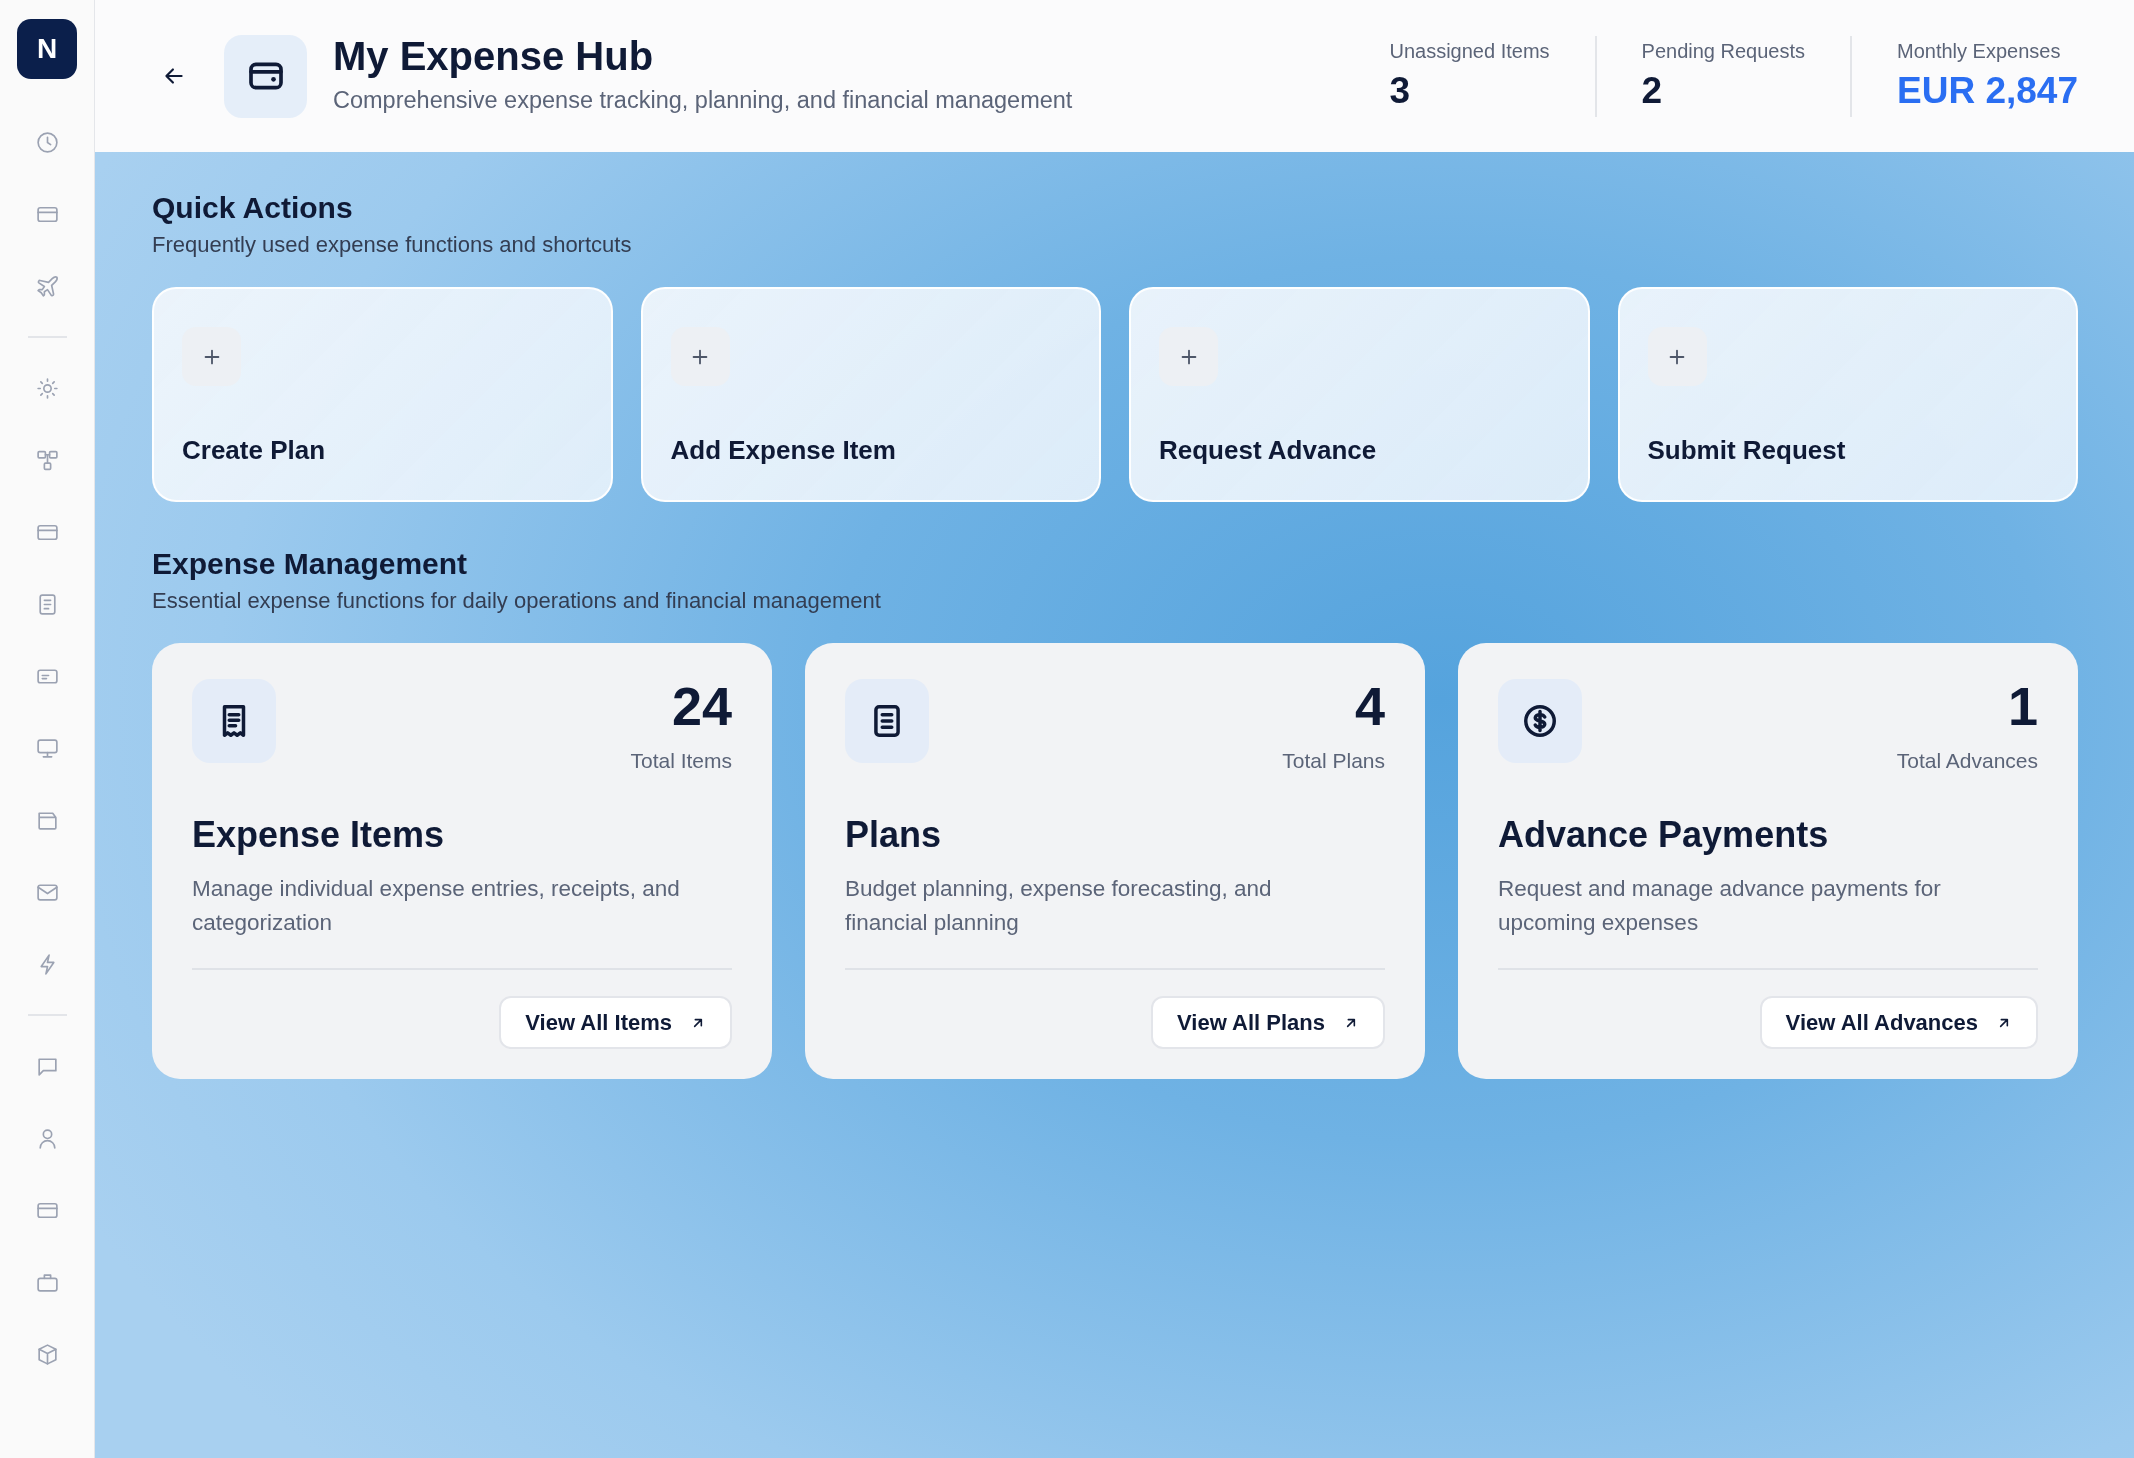  What do you see at coordinates (47, 286) in the screenshot?
I see `plane-icon` at bounding box center [47, 286].